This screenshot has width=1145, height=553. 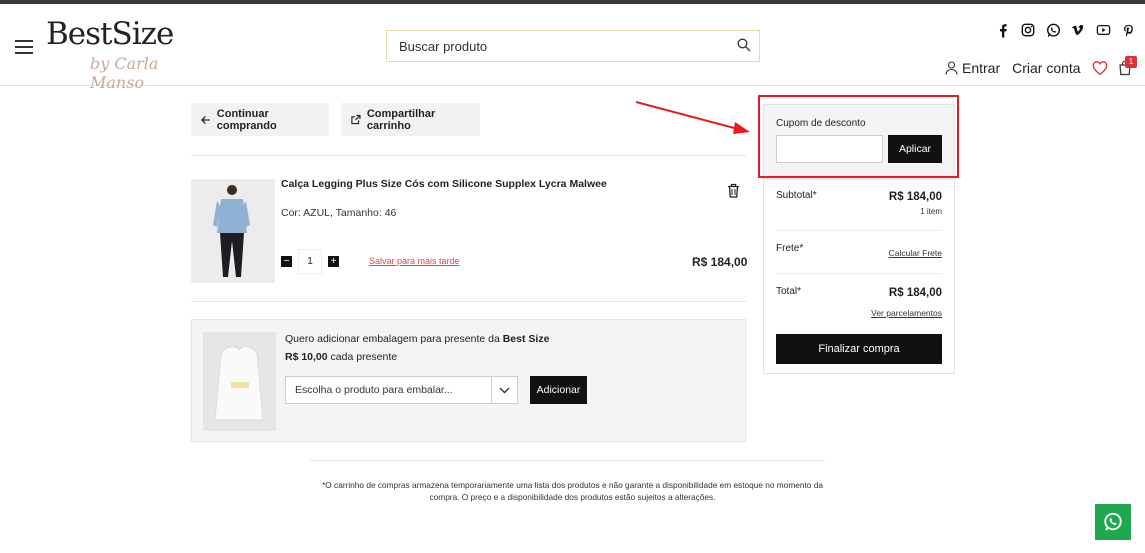 I want to click on continue-shopping-label: Continuar comprando, so click(x=246, y=119).